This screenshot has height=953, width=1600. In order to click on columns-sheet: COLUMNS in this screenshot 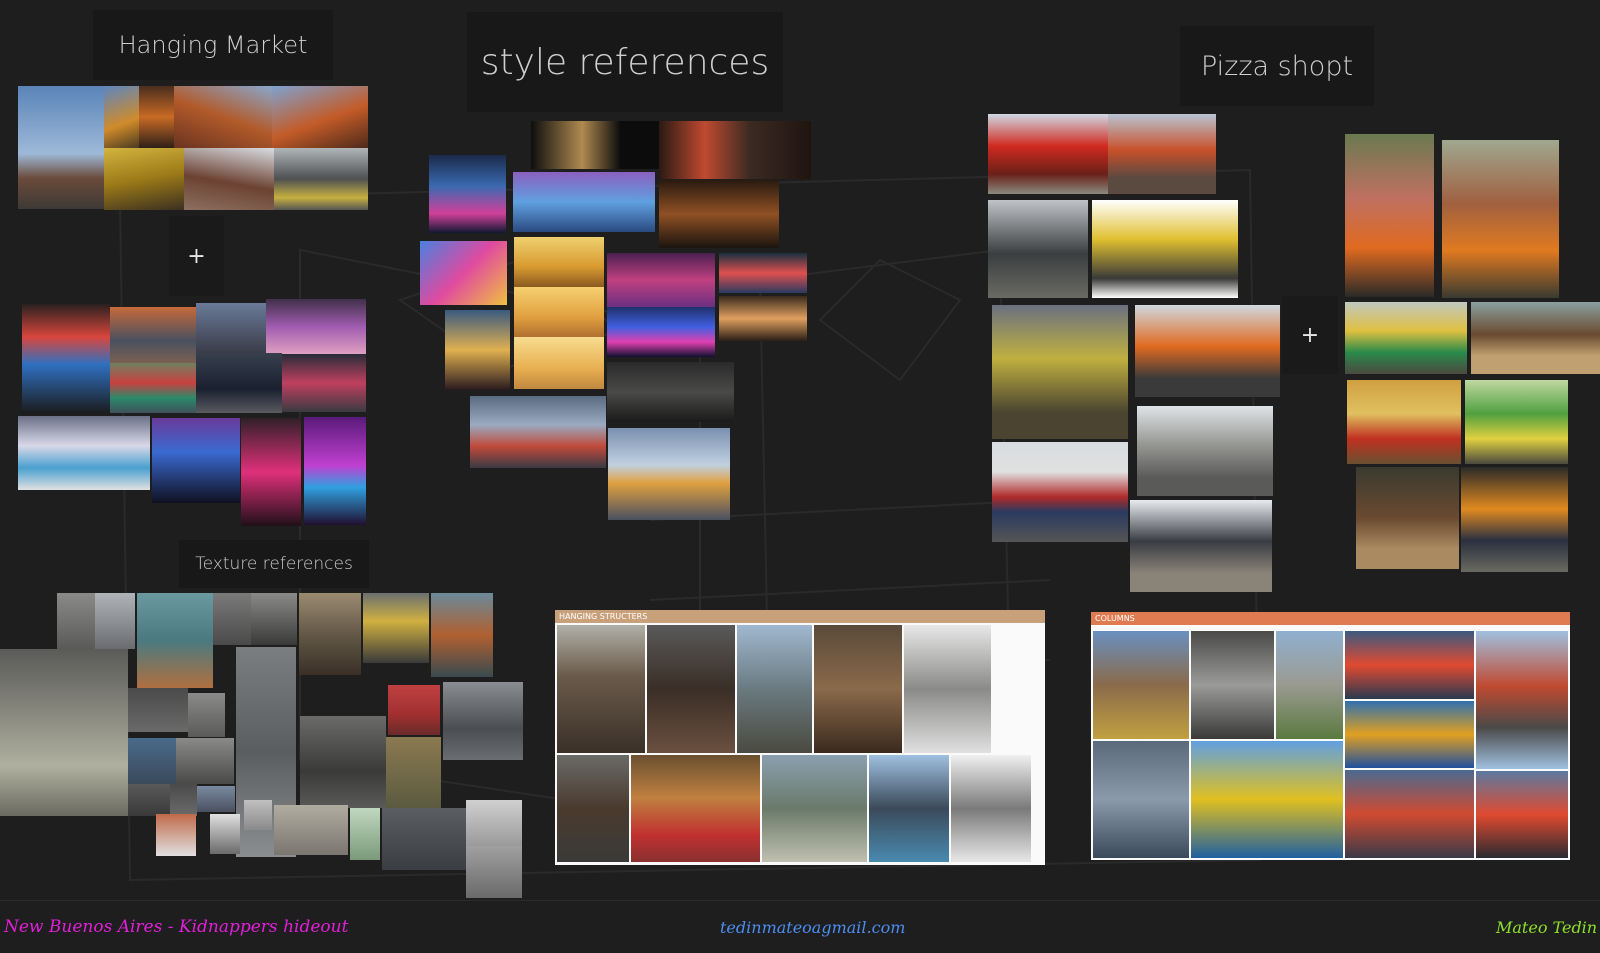, I will do `click(1330, 736)`.